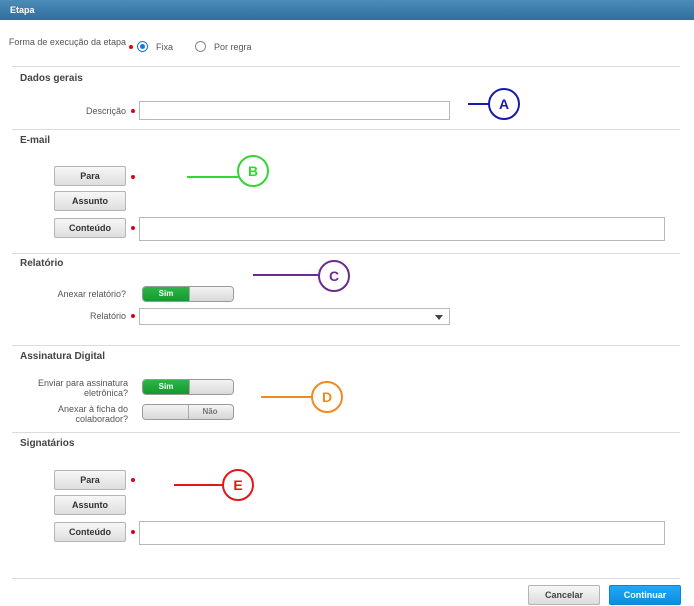 Image resolution: width=694 pixels, height=606 pixels. I want to click on email-conteudo-required-marker, so click(133, 228).